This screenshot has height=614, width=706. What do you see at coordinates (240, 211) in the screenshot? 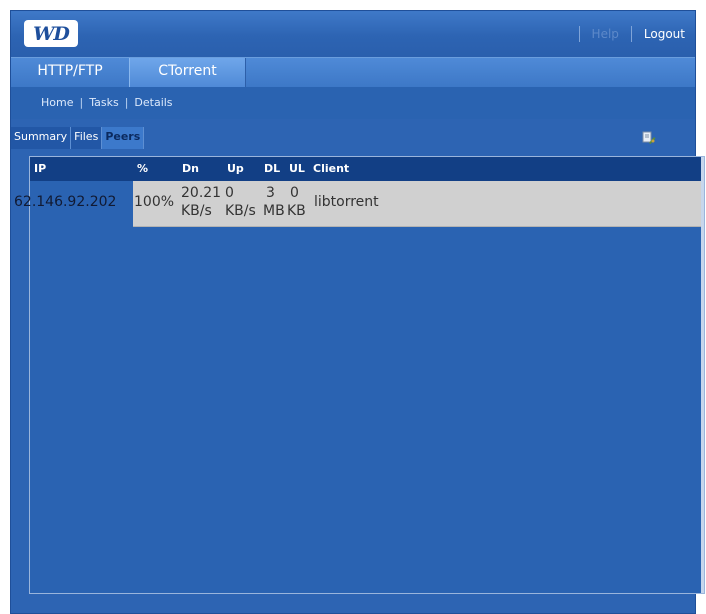
I see `peer-up-unit: KB/s` at bounding box center [240, 211].